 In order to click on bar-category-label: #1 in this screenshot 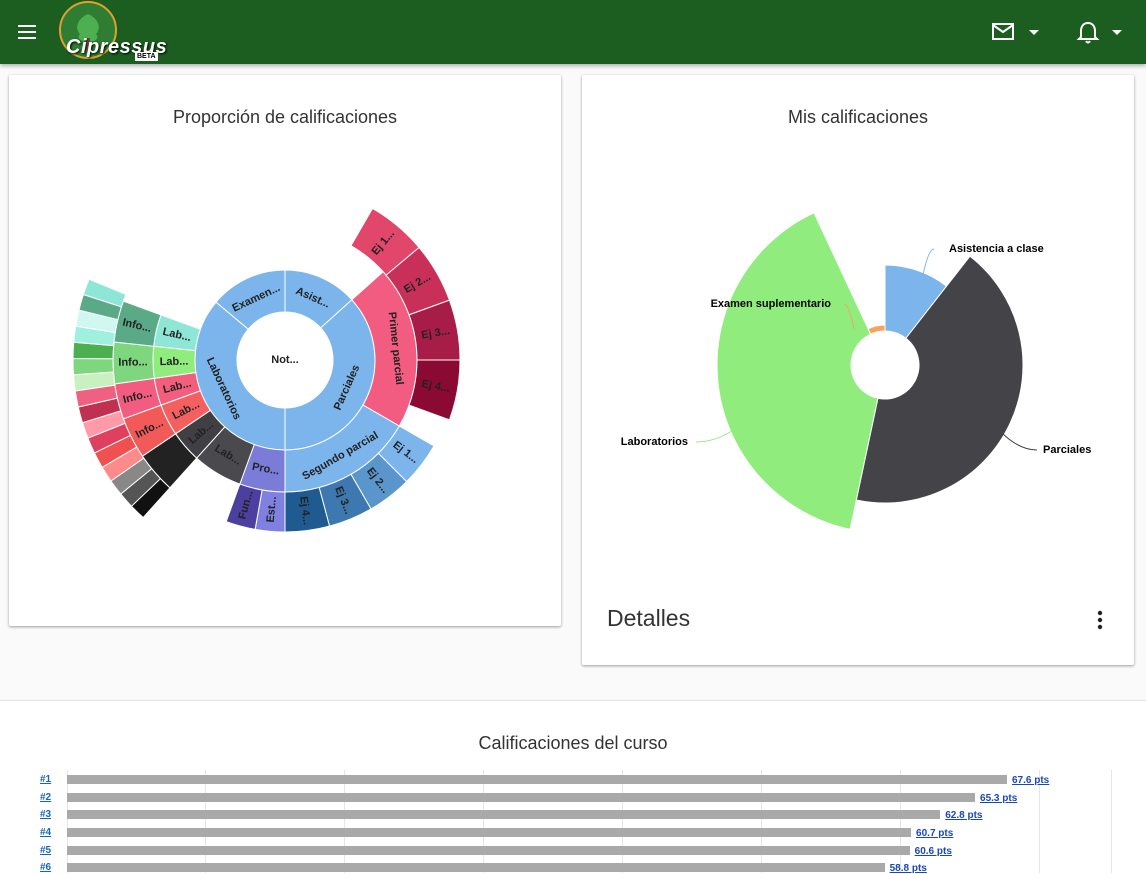, I will do `click(45, 779)`.